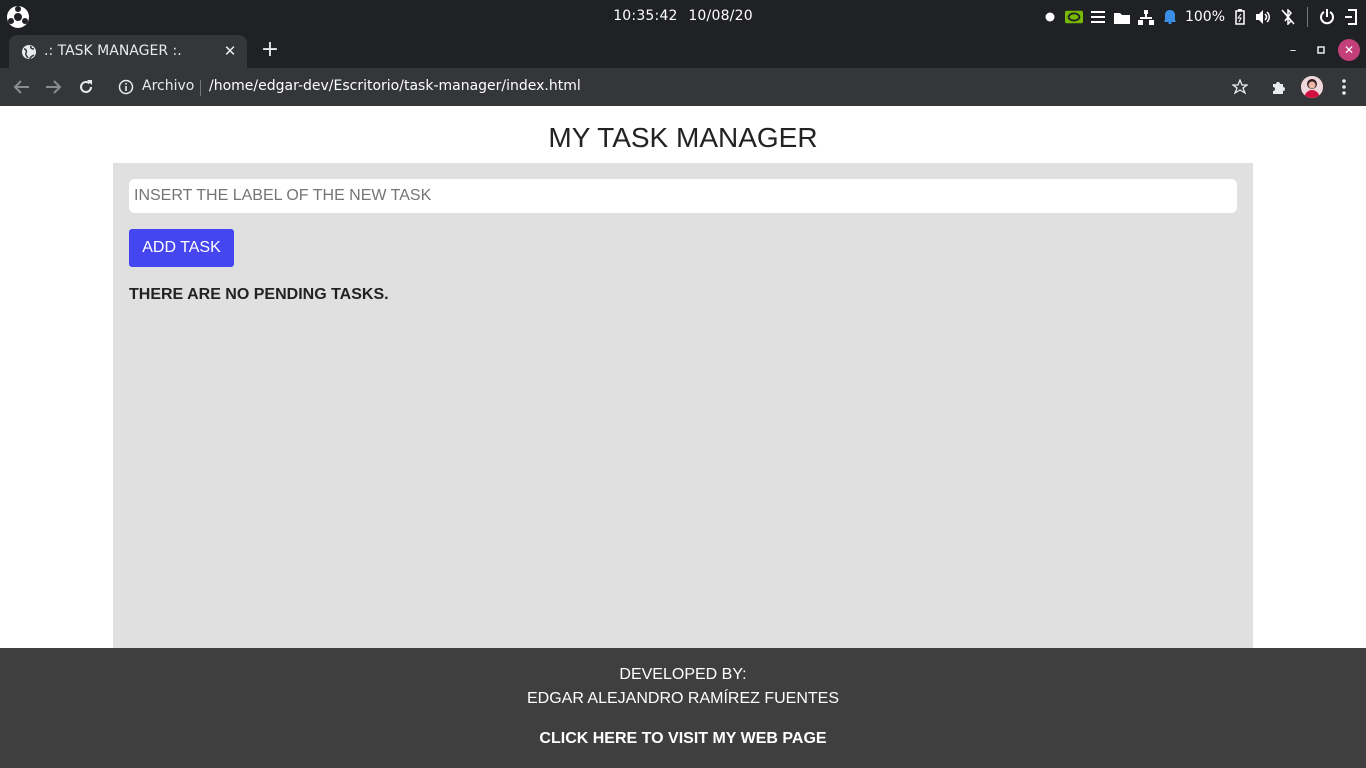 The image size is (1366, 768). Describe the element at coordinates (168, 86) in the screenshot. I see `address-scheme: Archivo` at that location.